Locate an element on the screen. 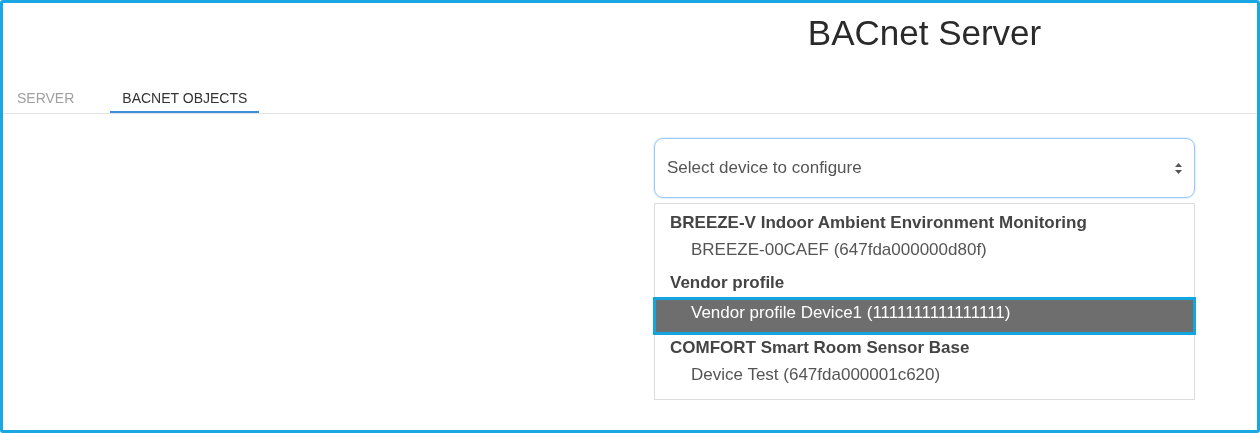  option-group-label: COMFORT Smart Room Sensor Base is located at coordinates (820, 348).